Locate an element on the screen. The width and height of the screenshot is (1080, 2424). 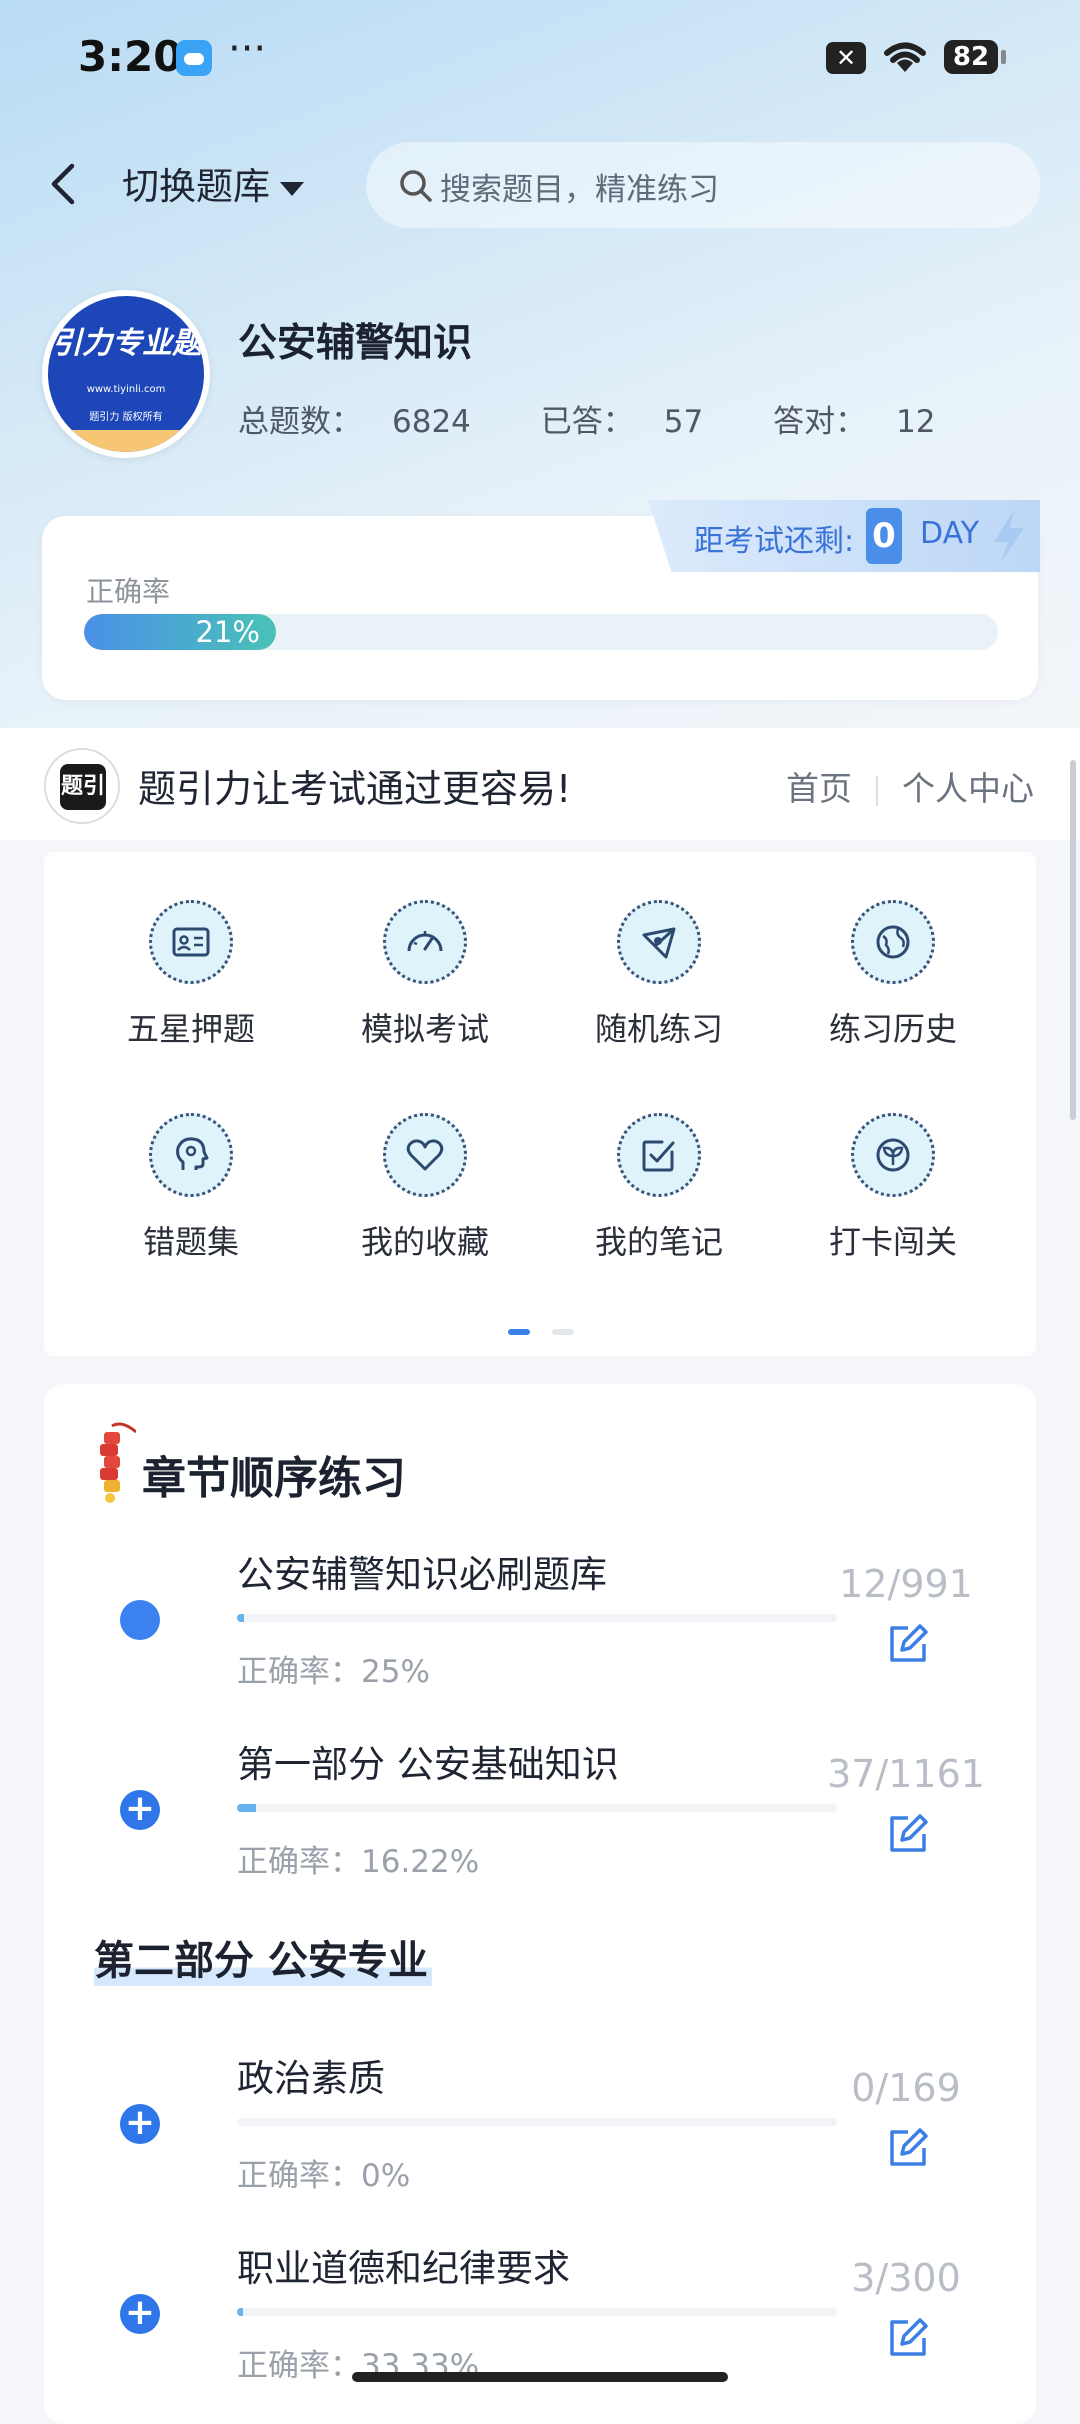
function-label: 模拟考试 is located at coordinates (424, 1029).